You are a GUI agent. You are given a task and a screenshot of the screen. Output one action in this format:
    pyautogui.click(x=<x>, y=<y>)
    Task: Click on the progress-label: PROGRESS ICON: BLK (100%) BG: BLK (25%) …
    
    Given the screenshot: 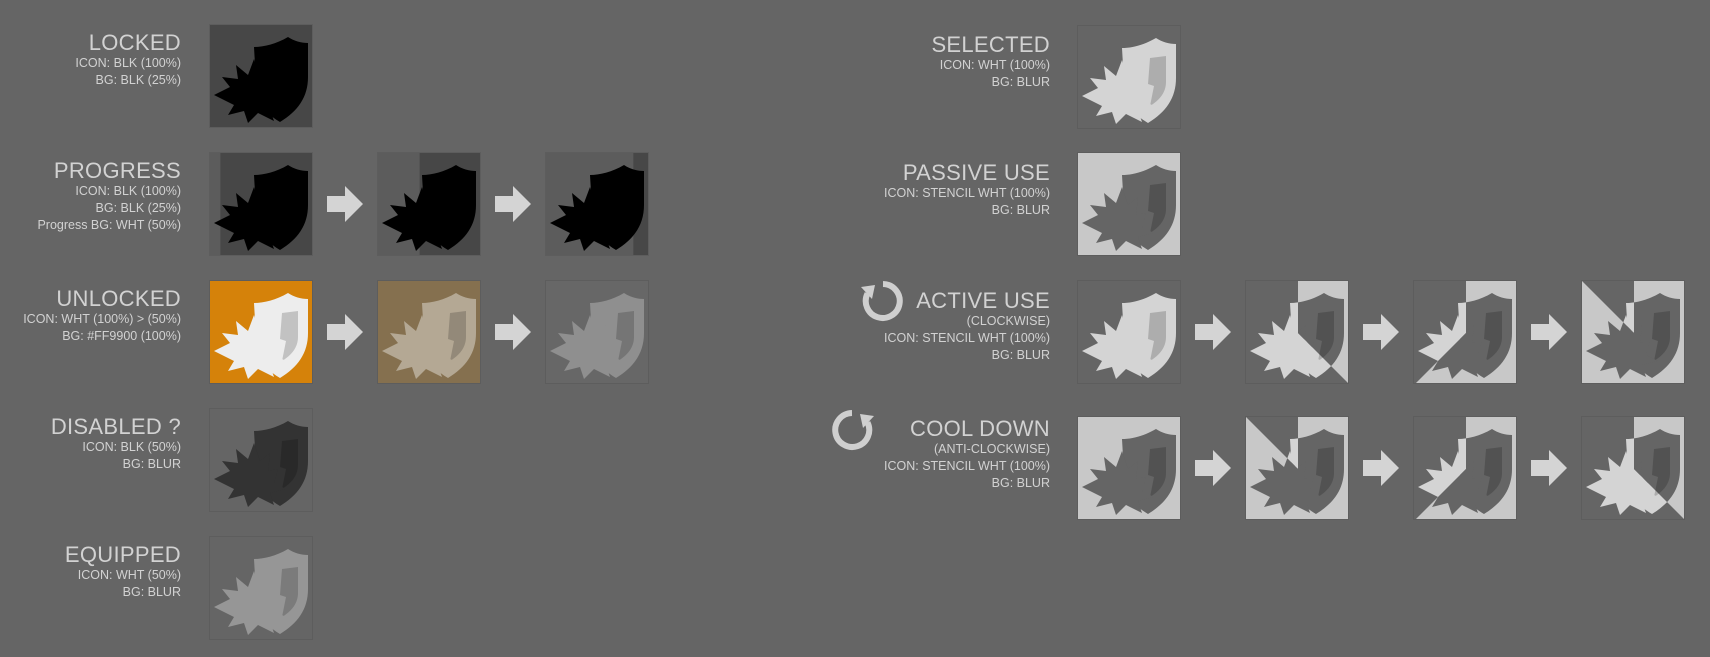 What is the action you would take?
    pyautogui.click(x=109, y=196)
    